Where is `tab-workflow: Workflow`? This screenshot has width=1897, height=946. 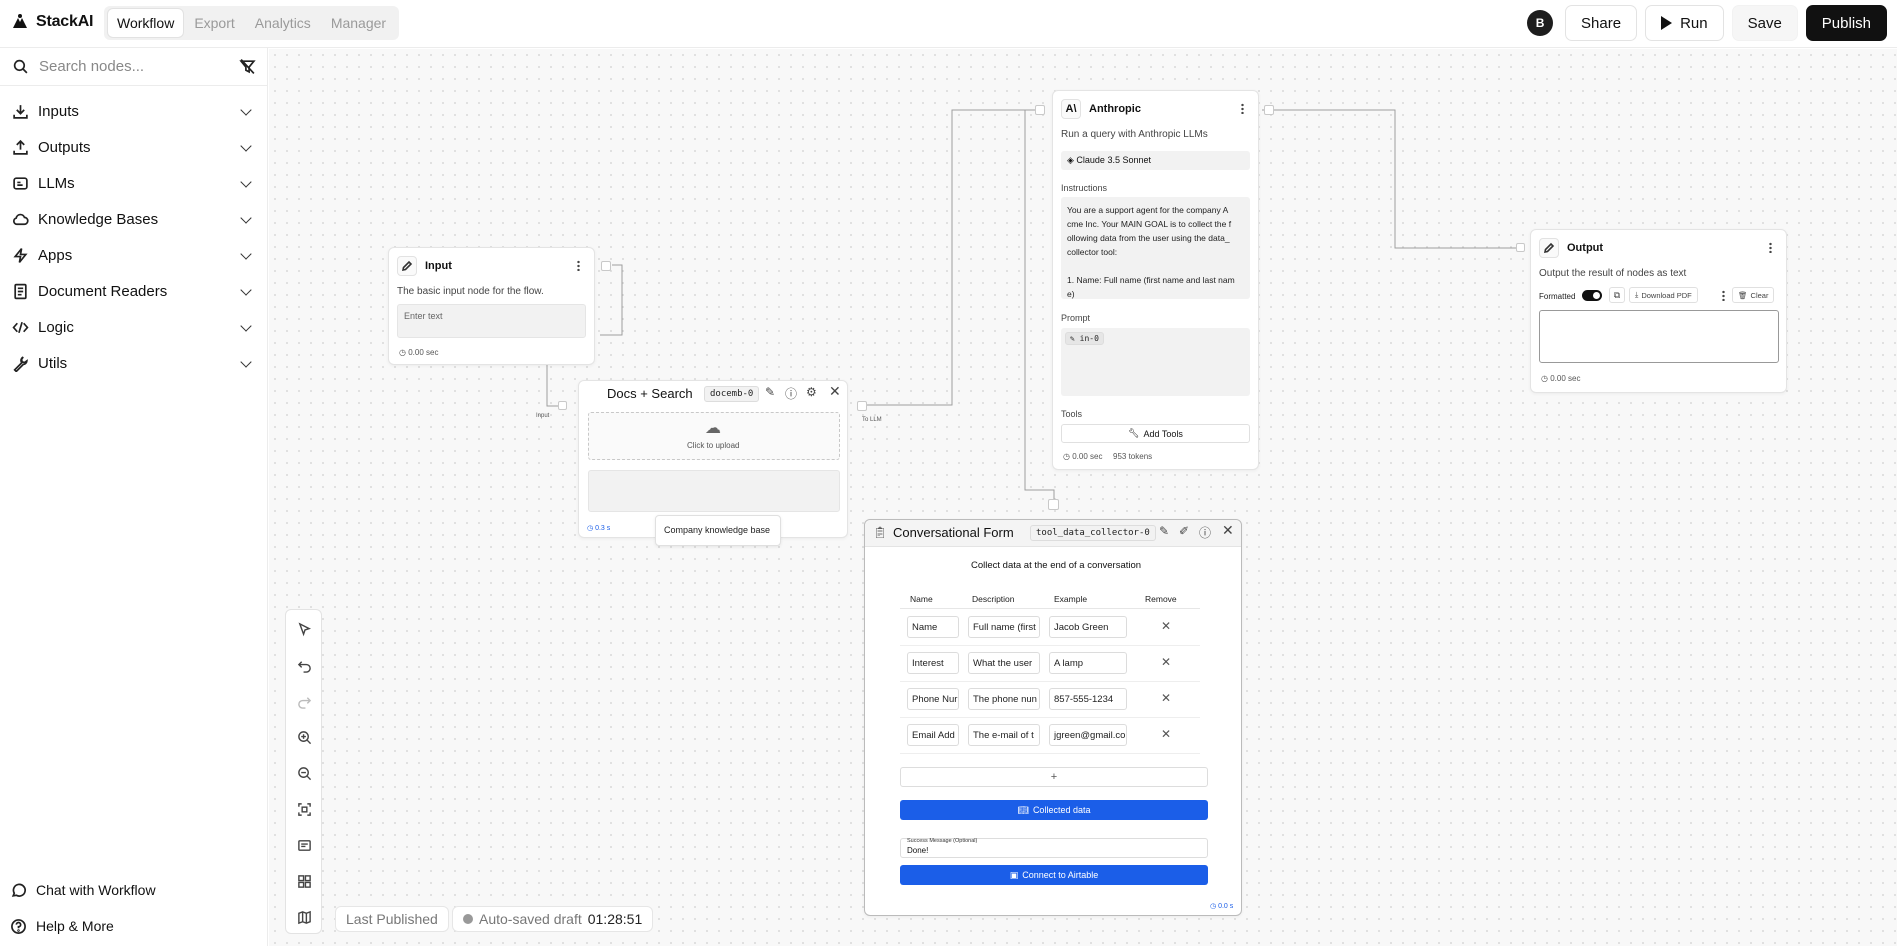 tab-workflow: Workflow is located at coordinates (146, 23).